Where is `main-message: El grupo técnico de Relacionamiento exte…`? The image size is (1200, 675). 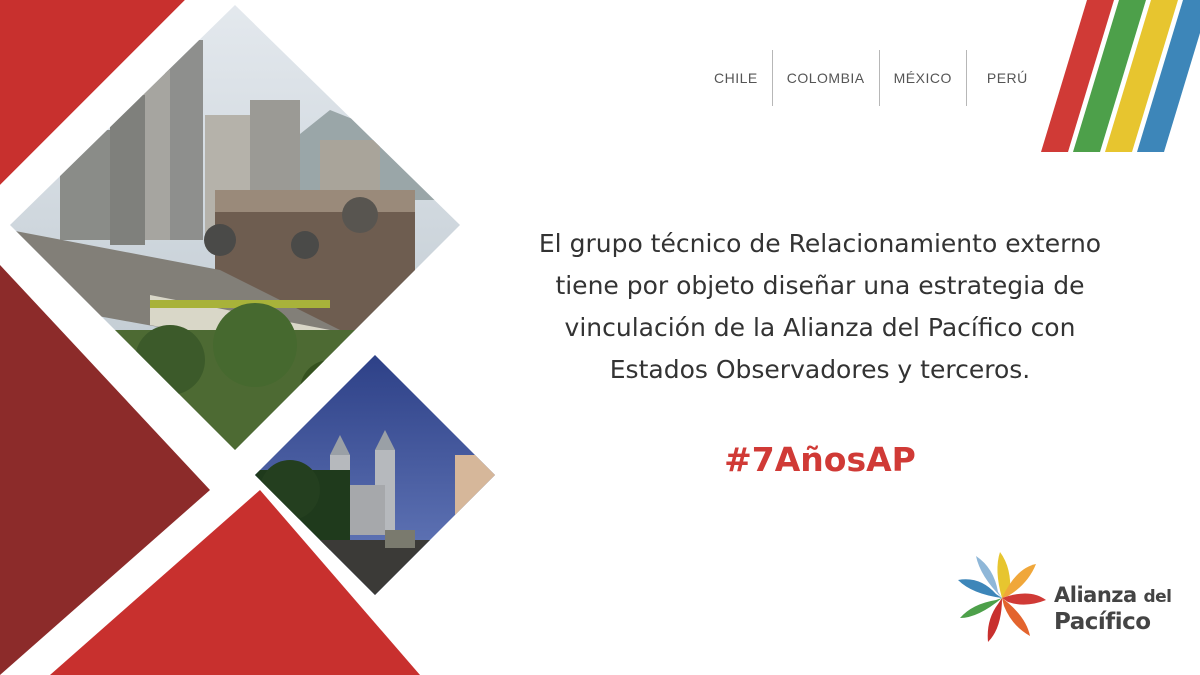 main-message: El grupo técnico de Relacionamiento exte… is located at coordinates (820, 306).